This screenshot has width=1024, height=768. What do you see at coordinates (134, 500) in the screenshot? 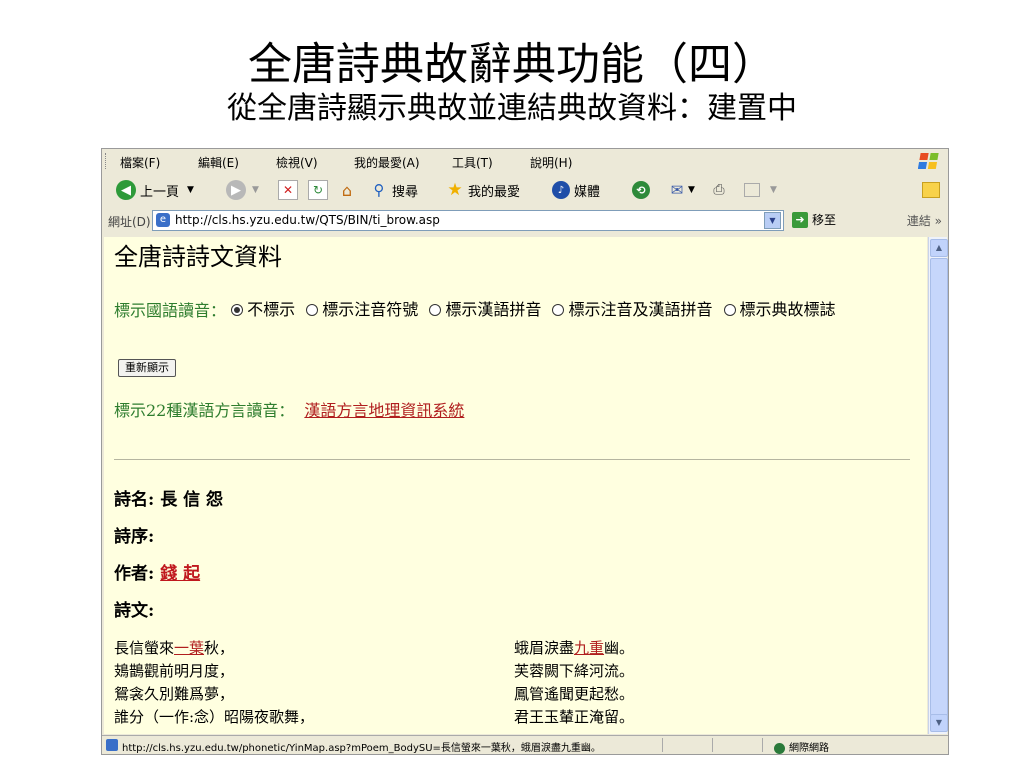
I see `poem-name-label: 詩名:` at bounding box center [134, 500].